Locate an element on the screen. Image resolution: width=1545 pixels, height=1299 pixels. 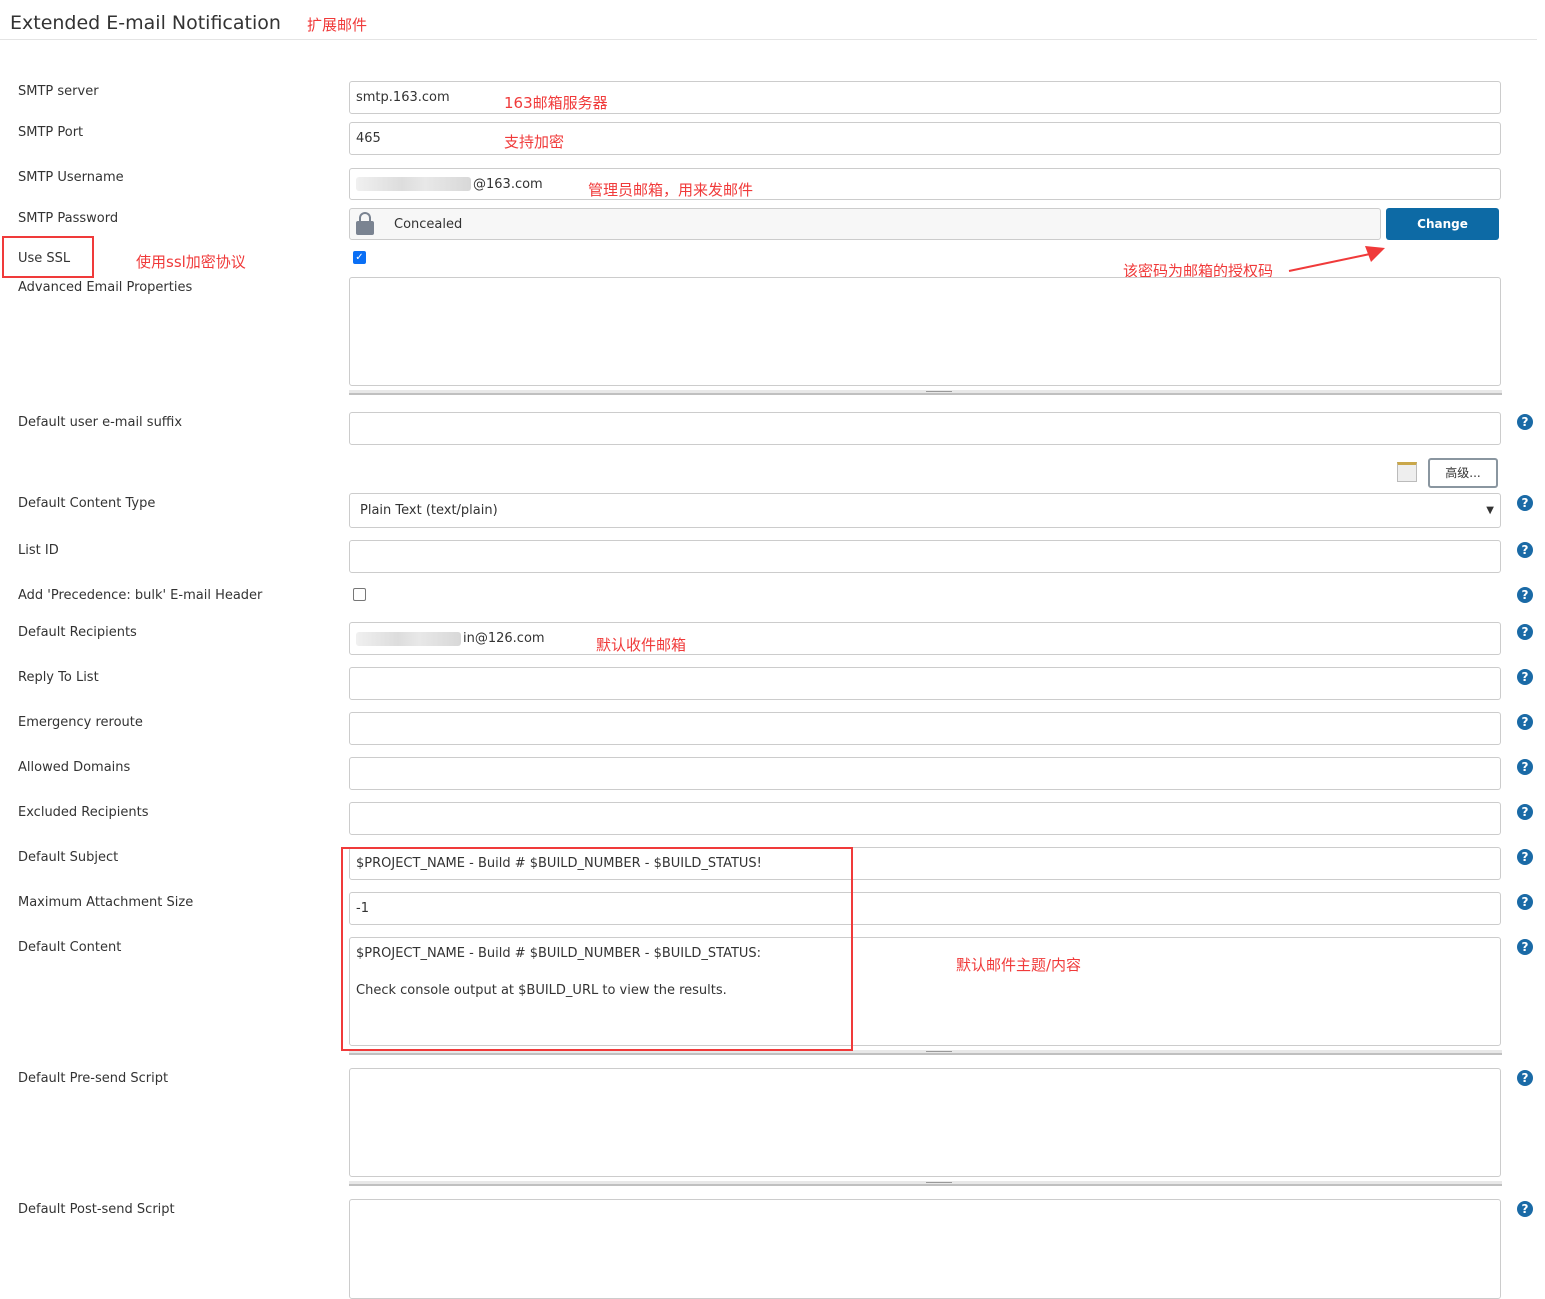
postsend-textarea is located at coordinates (925, 1249).